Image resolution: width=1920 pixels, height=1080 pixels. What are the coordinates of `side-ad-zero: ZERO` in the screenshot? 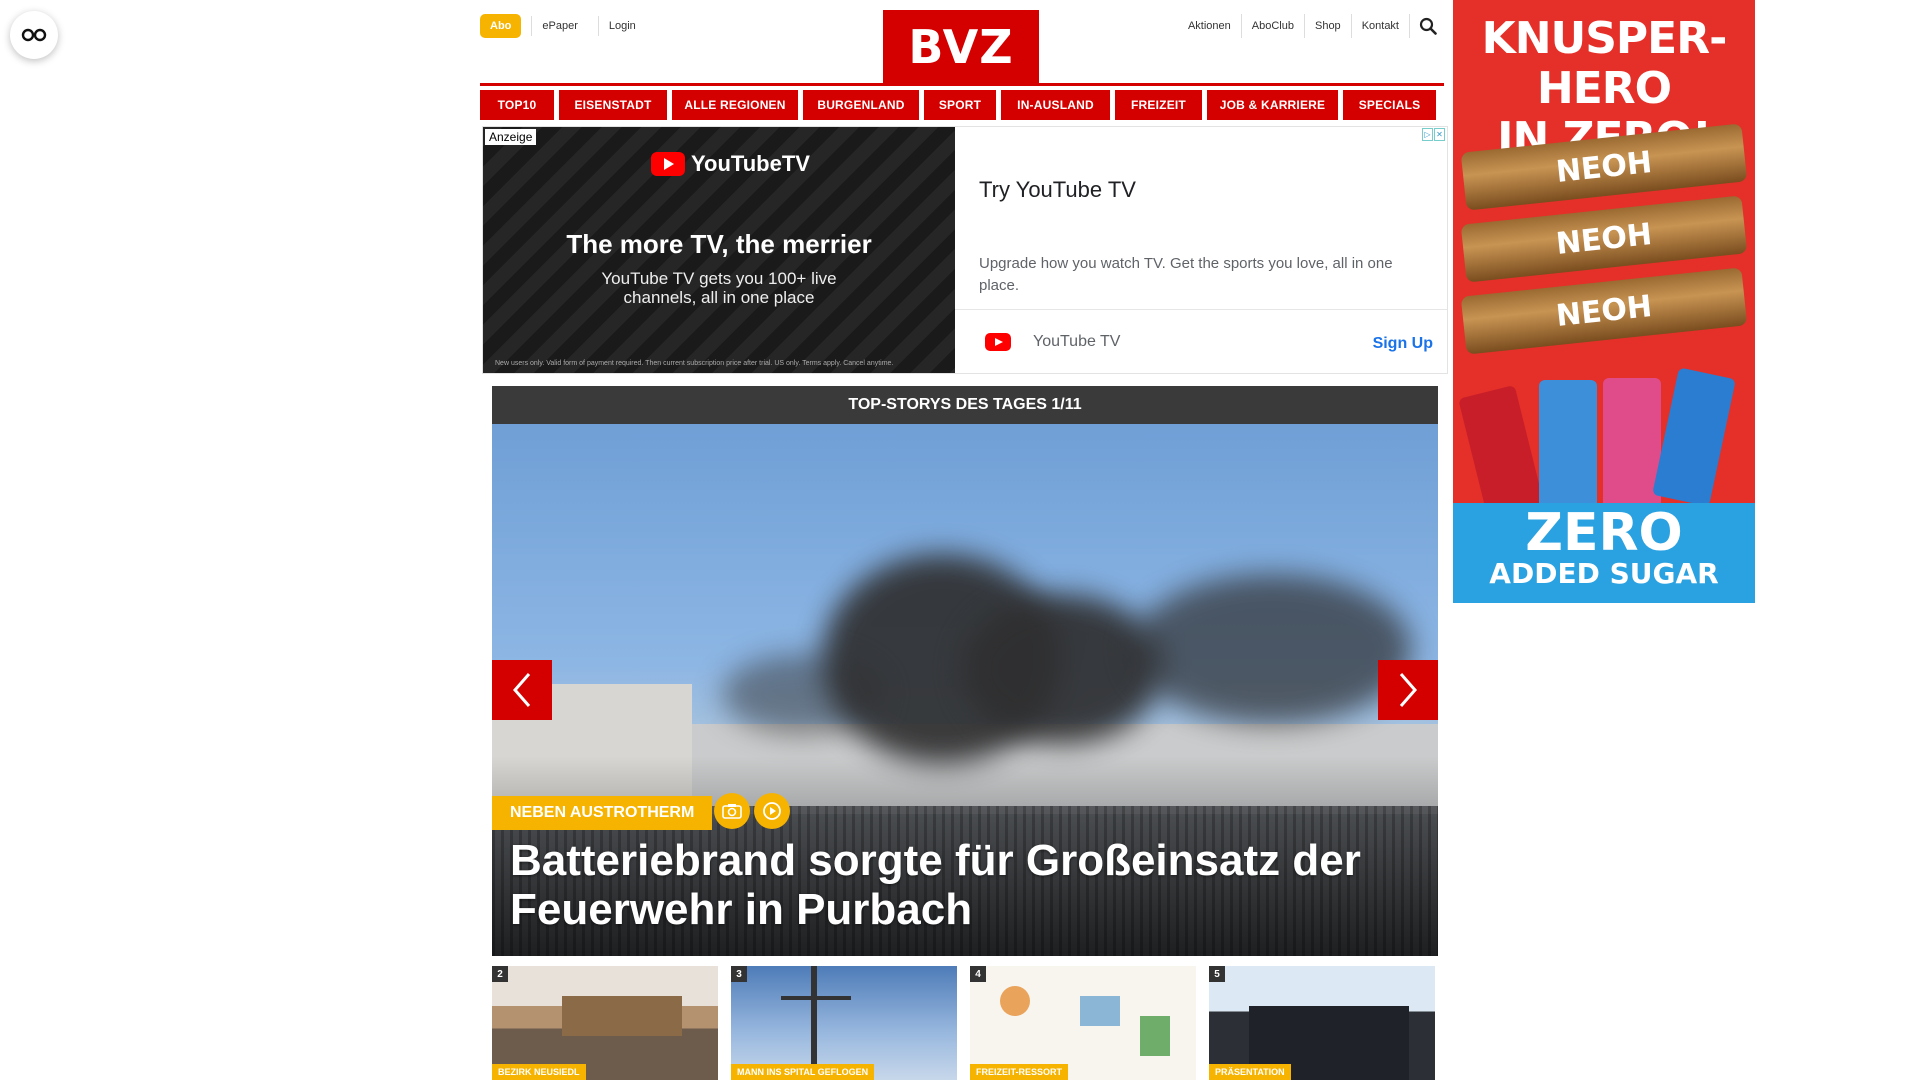 It's located at (1604, 533).